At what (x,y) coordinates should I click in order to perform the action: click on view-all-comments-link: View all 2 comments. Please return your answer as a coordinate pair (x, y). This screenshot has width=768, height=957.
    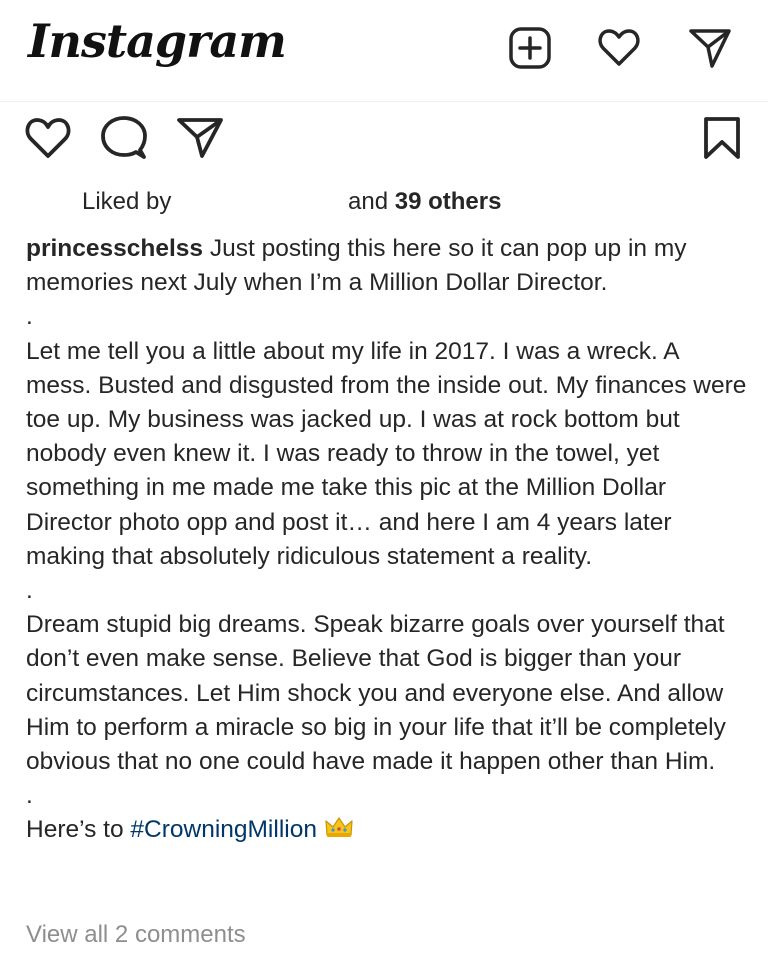
    Looking at the image, I should click on (136, 935).